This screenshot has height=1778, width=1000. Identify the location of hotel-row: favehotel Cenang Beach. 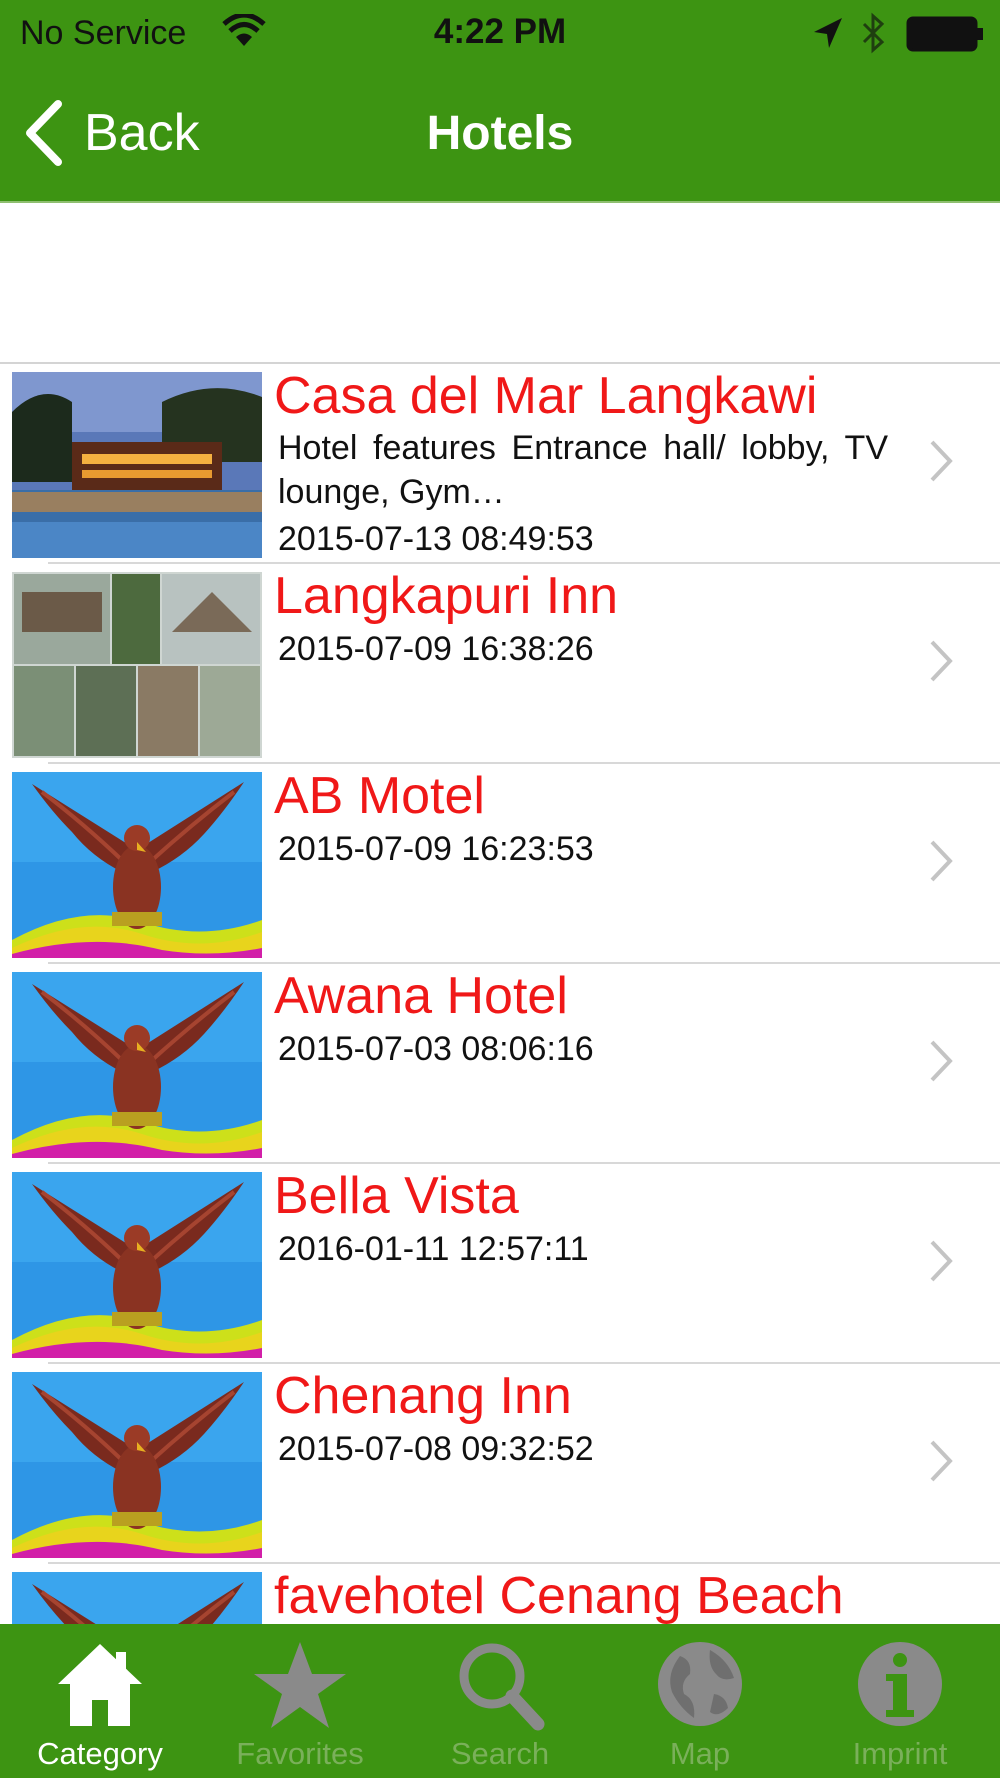
(500, 1594).